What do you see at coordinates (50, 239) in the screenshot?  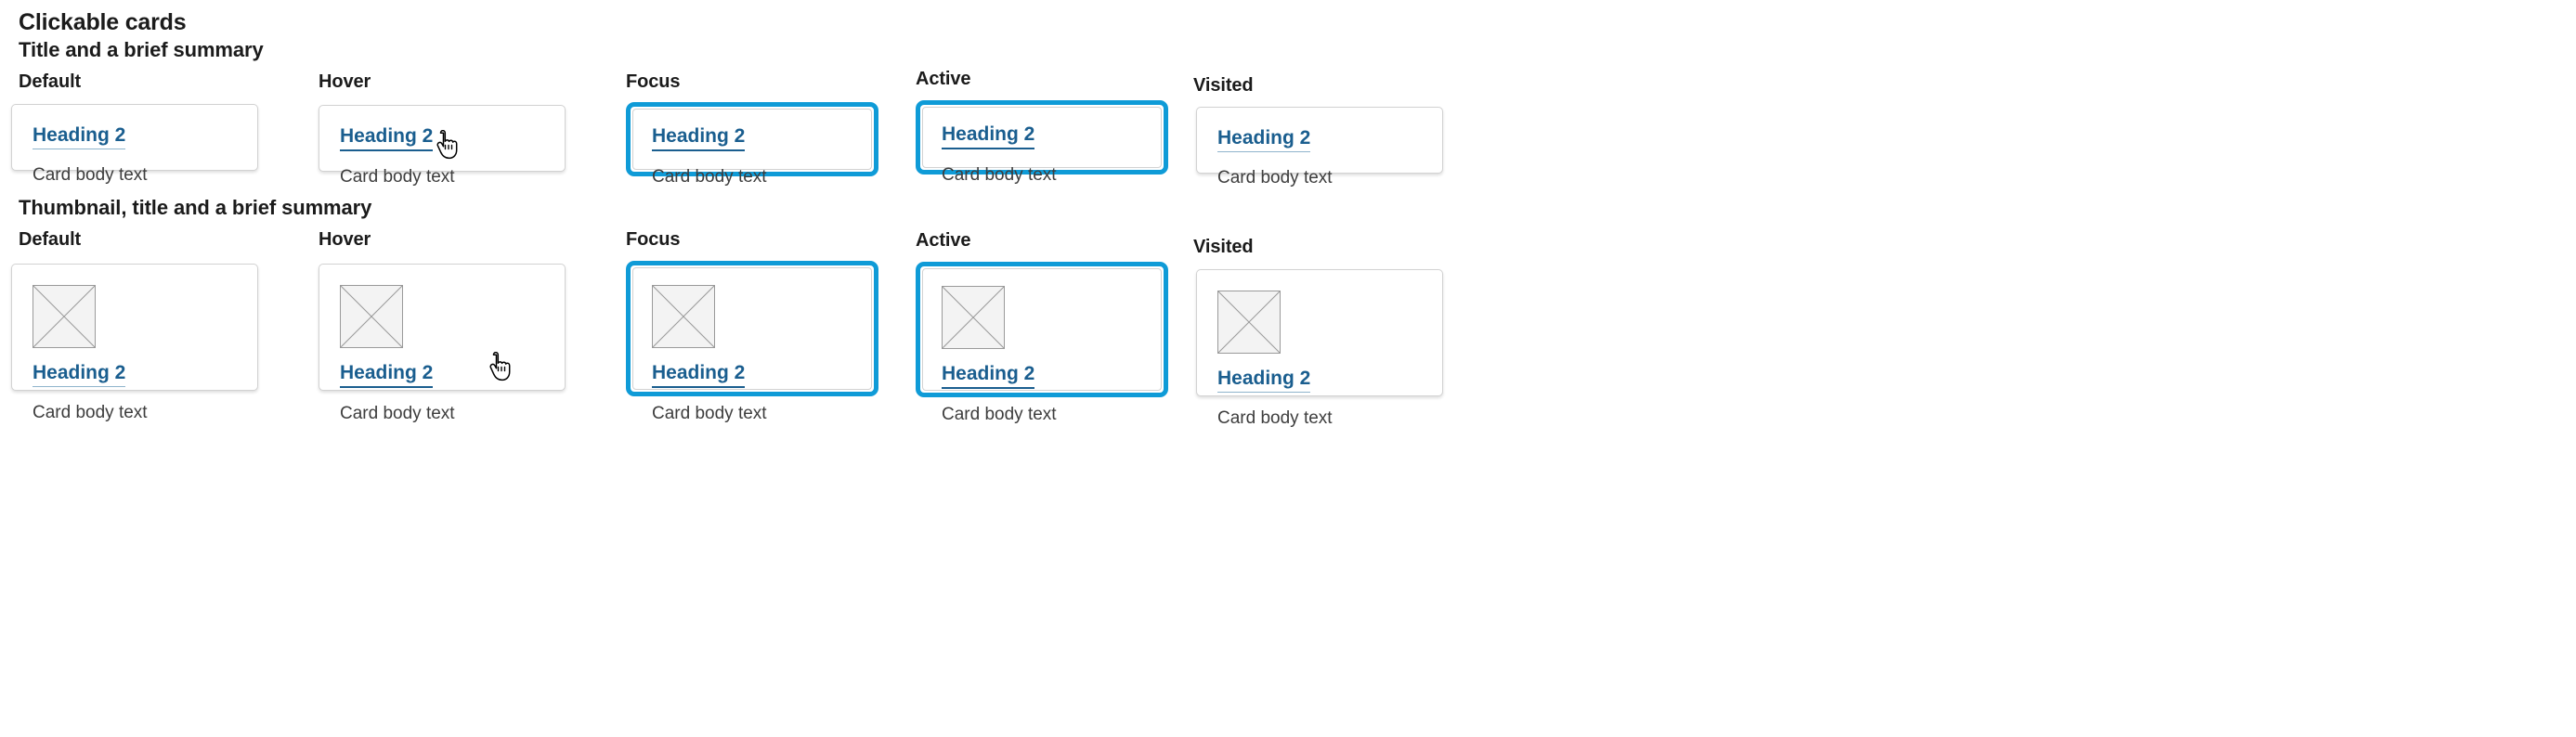 I see `state-label-default-2: Default` at bounding box center [50, 239].